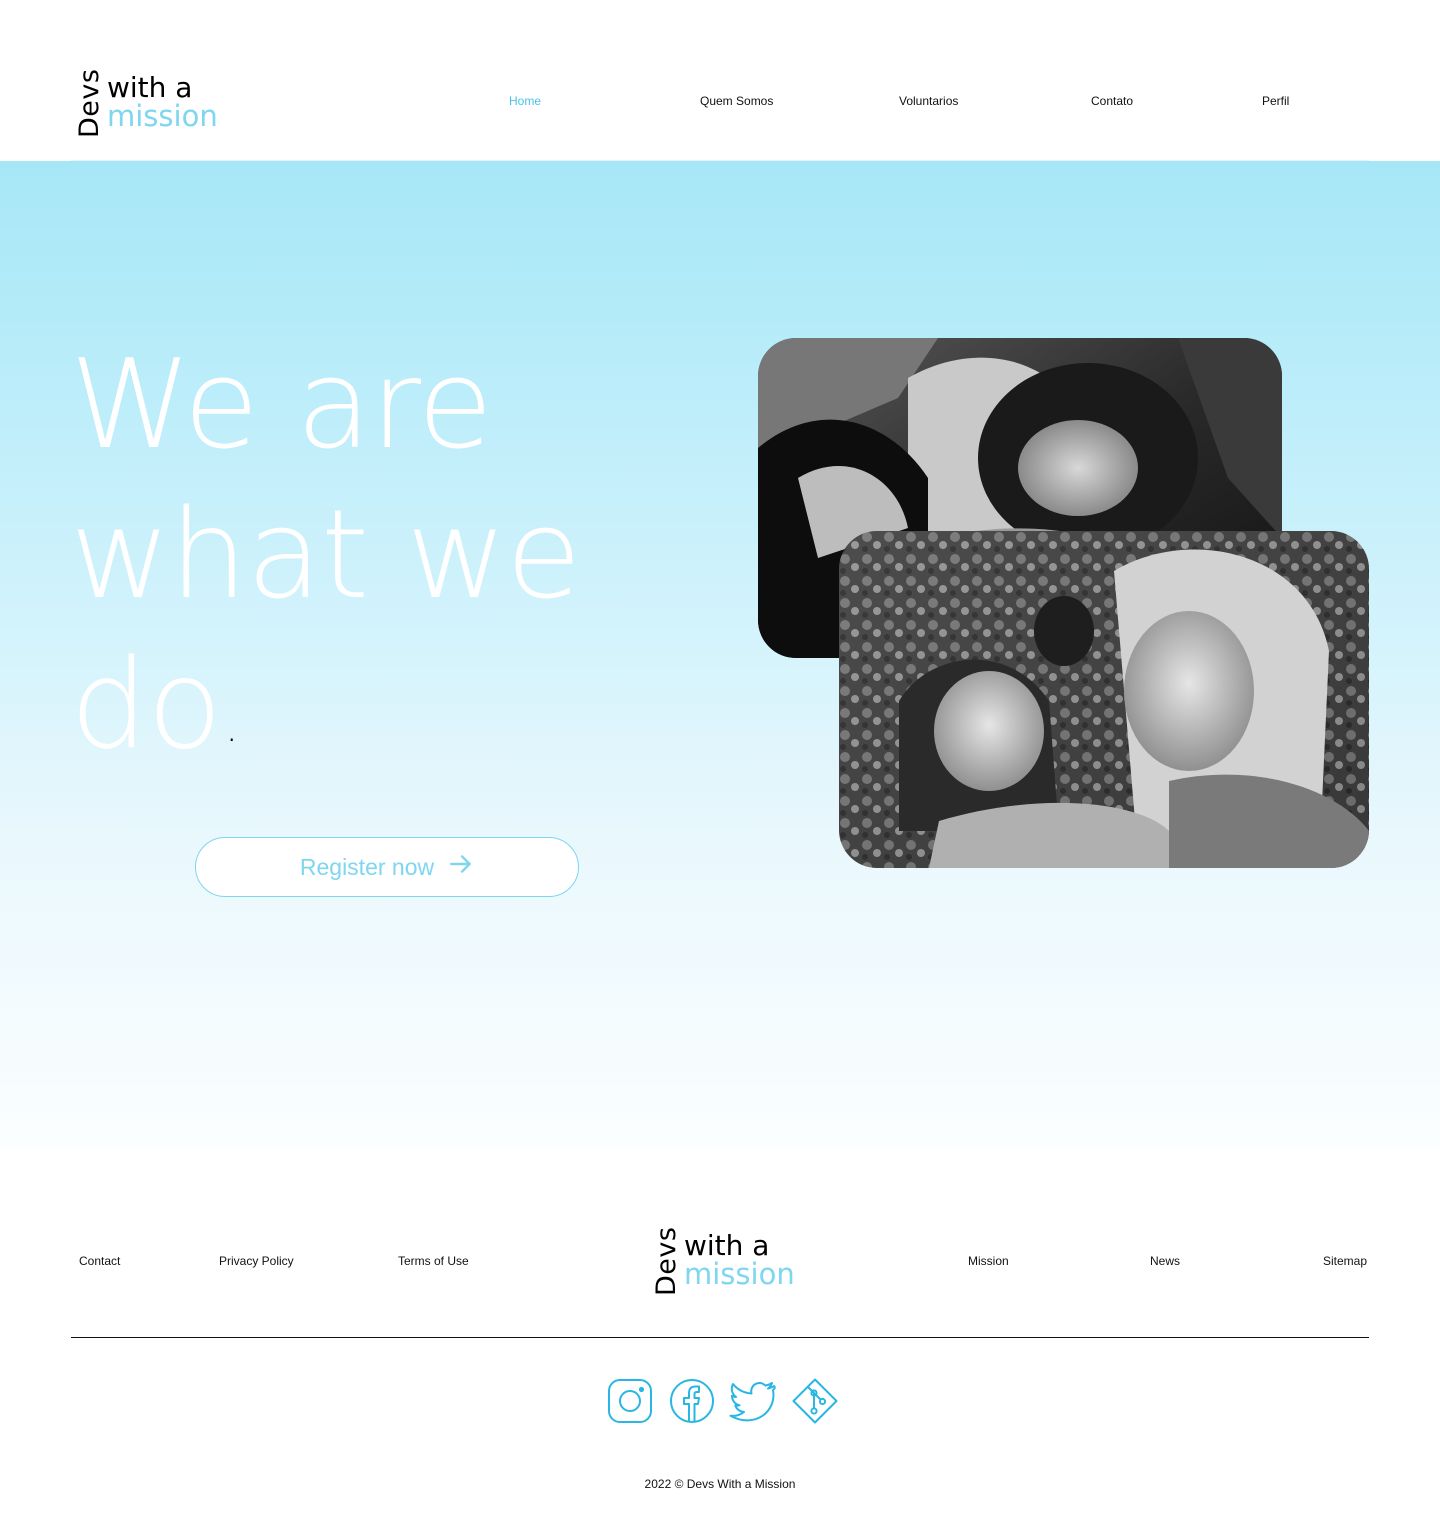 The width and height of the screenshot is (1440, 1529). Describe the element at coordinates (461, 867) in the screenshot. I see `arrow-right-icon` at that location.